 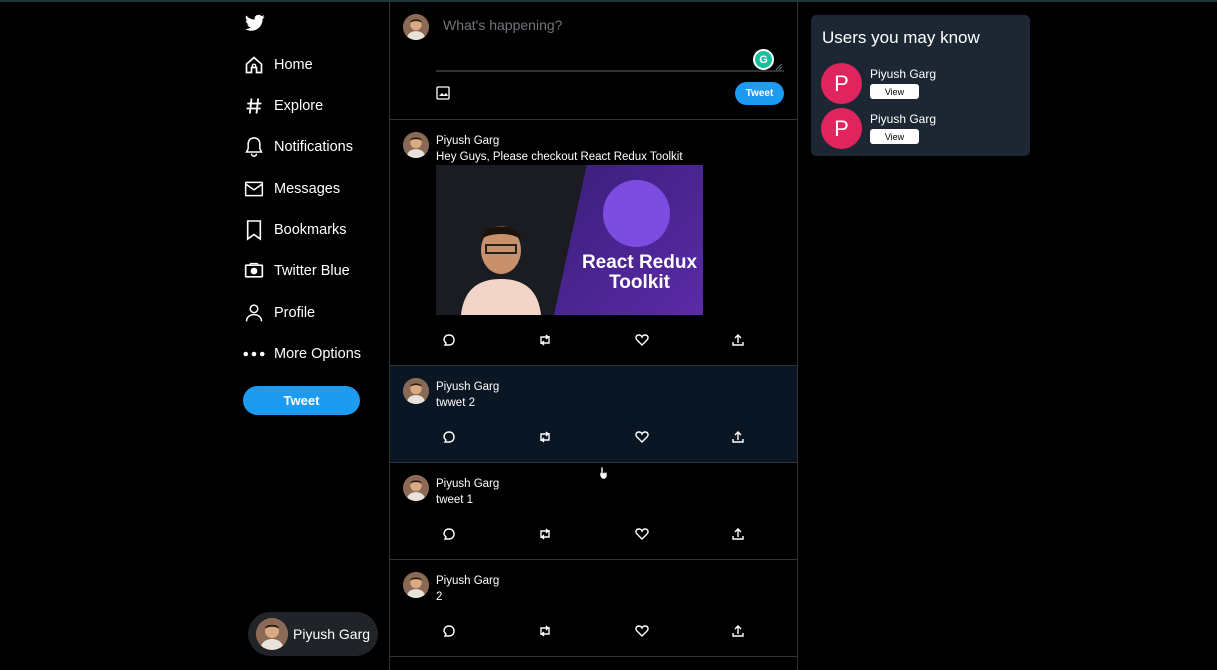 I want to click on composer-input: What's happening?, so click(x=502, y=25).